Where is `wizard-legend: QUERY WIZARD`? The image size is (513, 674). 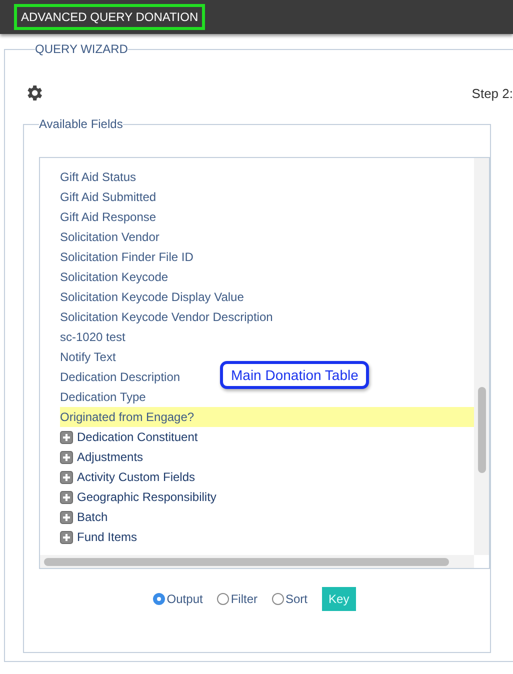 wizard-legend: QUERY WIZARD is located at coordinates (81, 49).